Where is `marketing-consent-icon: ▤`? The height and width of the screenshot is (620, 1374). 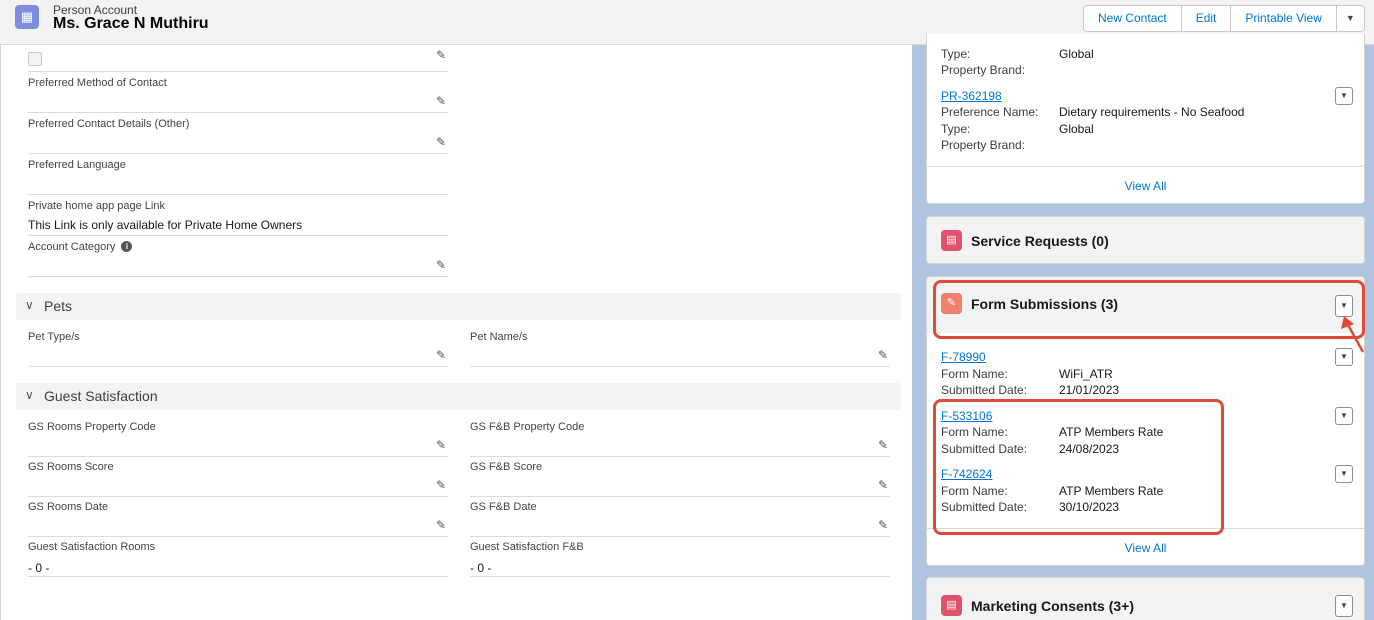
marketing-consent-icon: ▤ is located at coordinates (951, 605).